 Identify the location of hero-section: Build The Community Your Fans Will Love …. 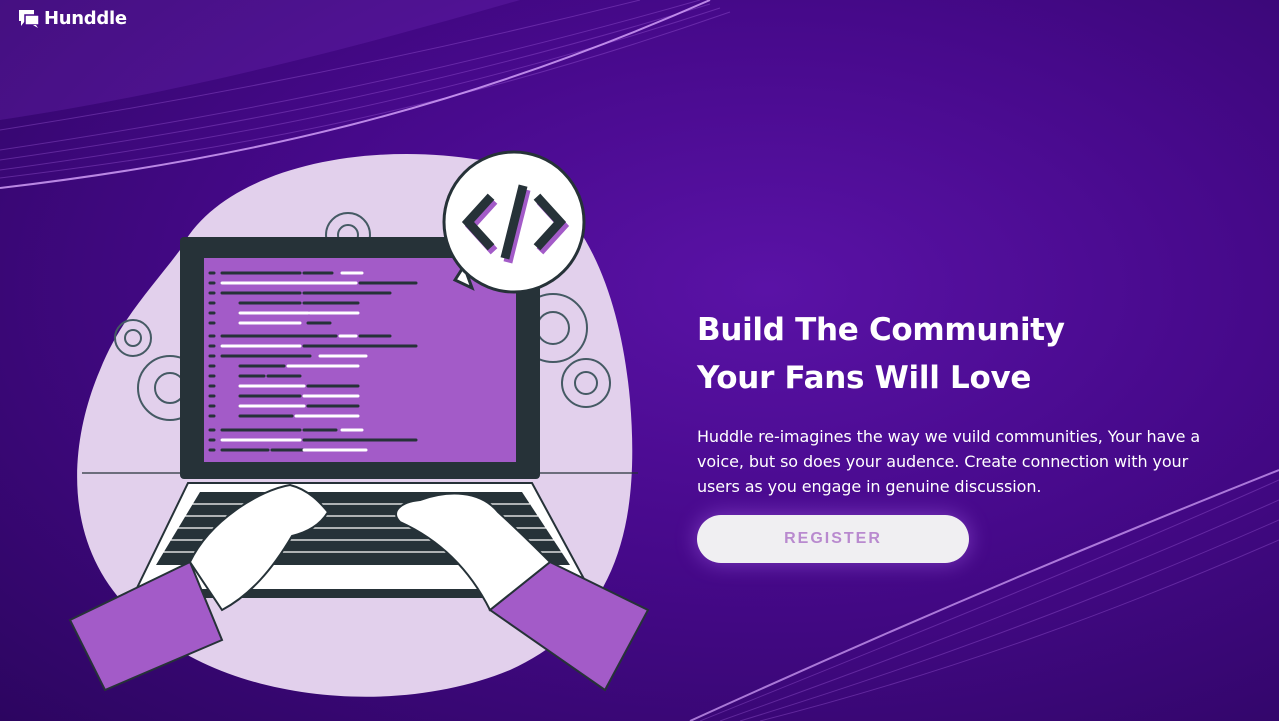
(957, 402).